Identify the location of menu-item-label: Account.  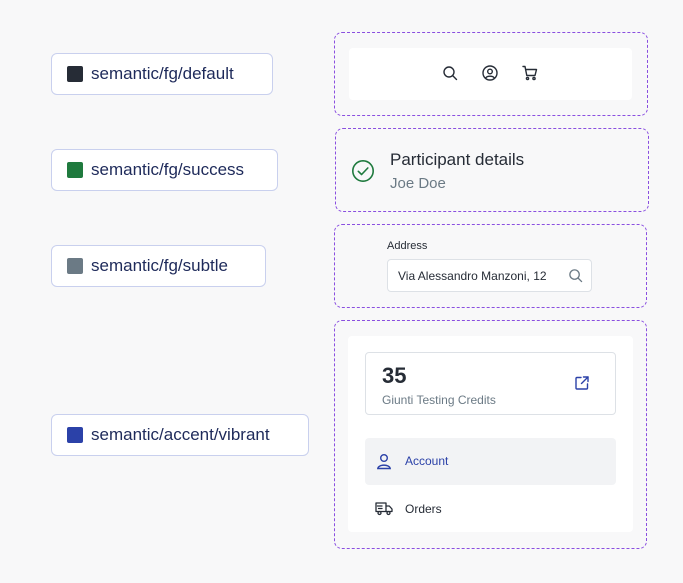
(427, 461).